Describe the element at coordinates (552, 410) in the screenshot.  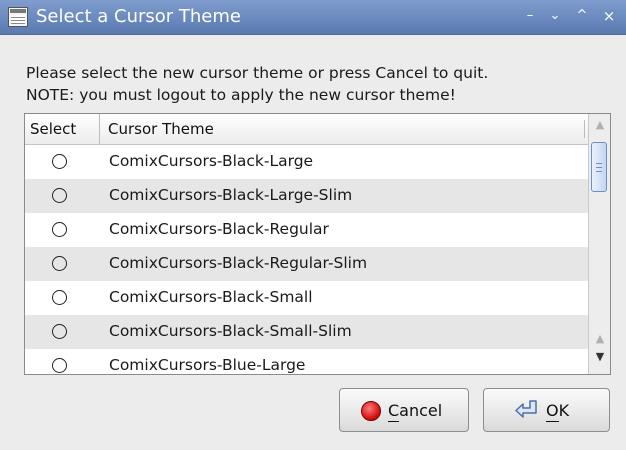
I see `ok-mnemonic: O` at that location.